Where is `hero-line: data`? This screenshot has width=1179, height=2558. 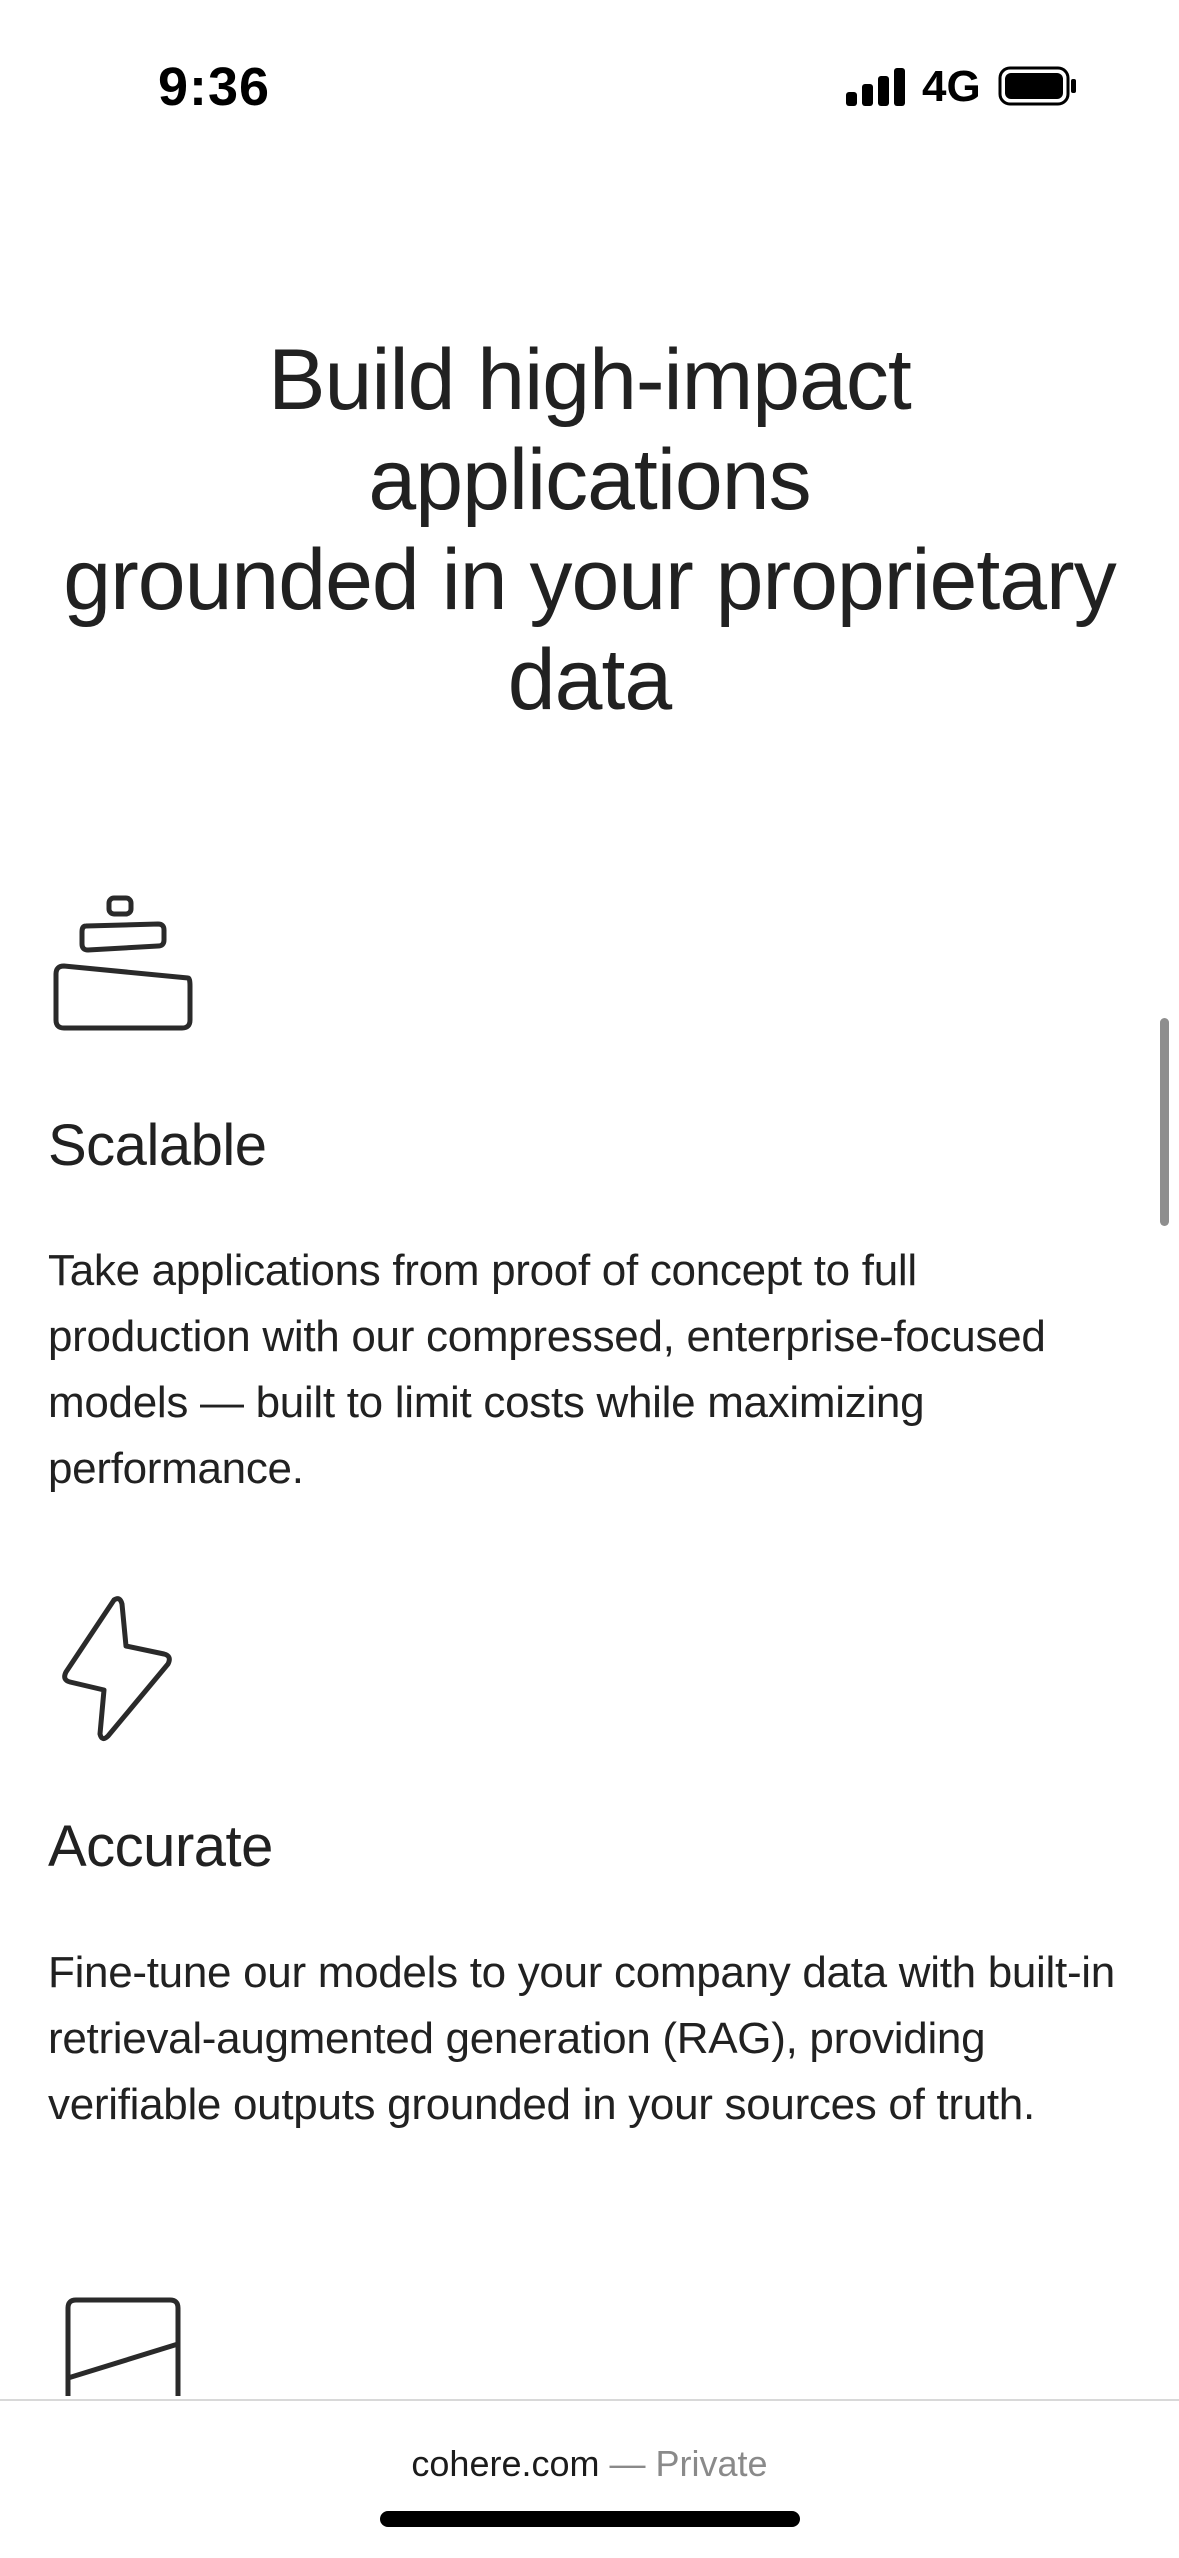
hero-line: data is located at coordinates (589, 680).